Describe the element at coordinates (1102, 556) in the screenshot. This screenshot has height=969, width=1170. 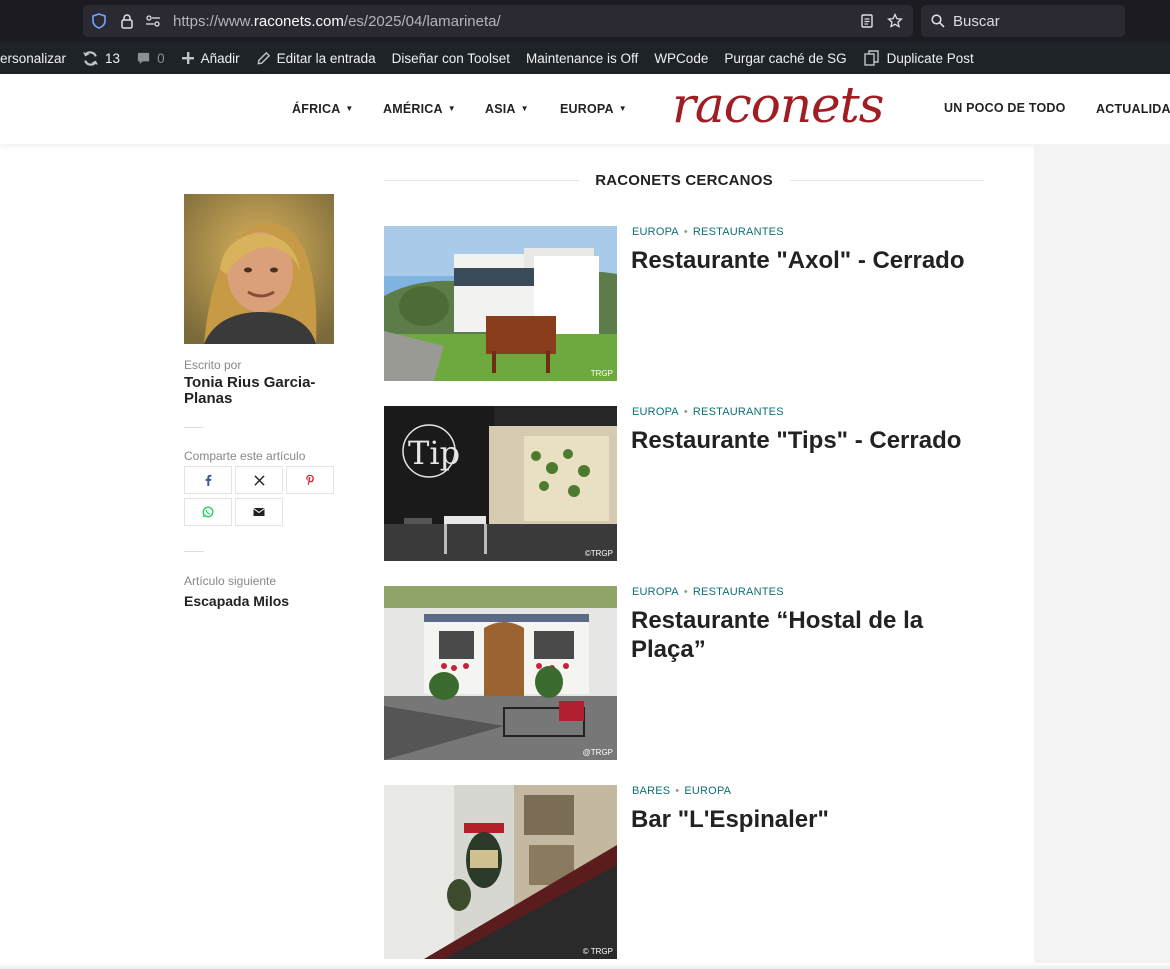
I see `right-gutter` at that location.